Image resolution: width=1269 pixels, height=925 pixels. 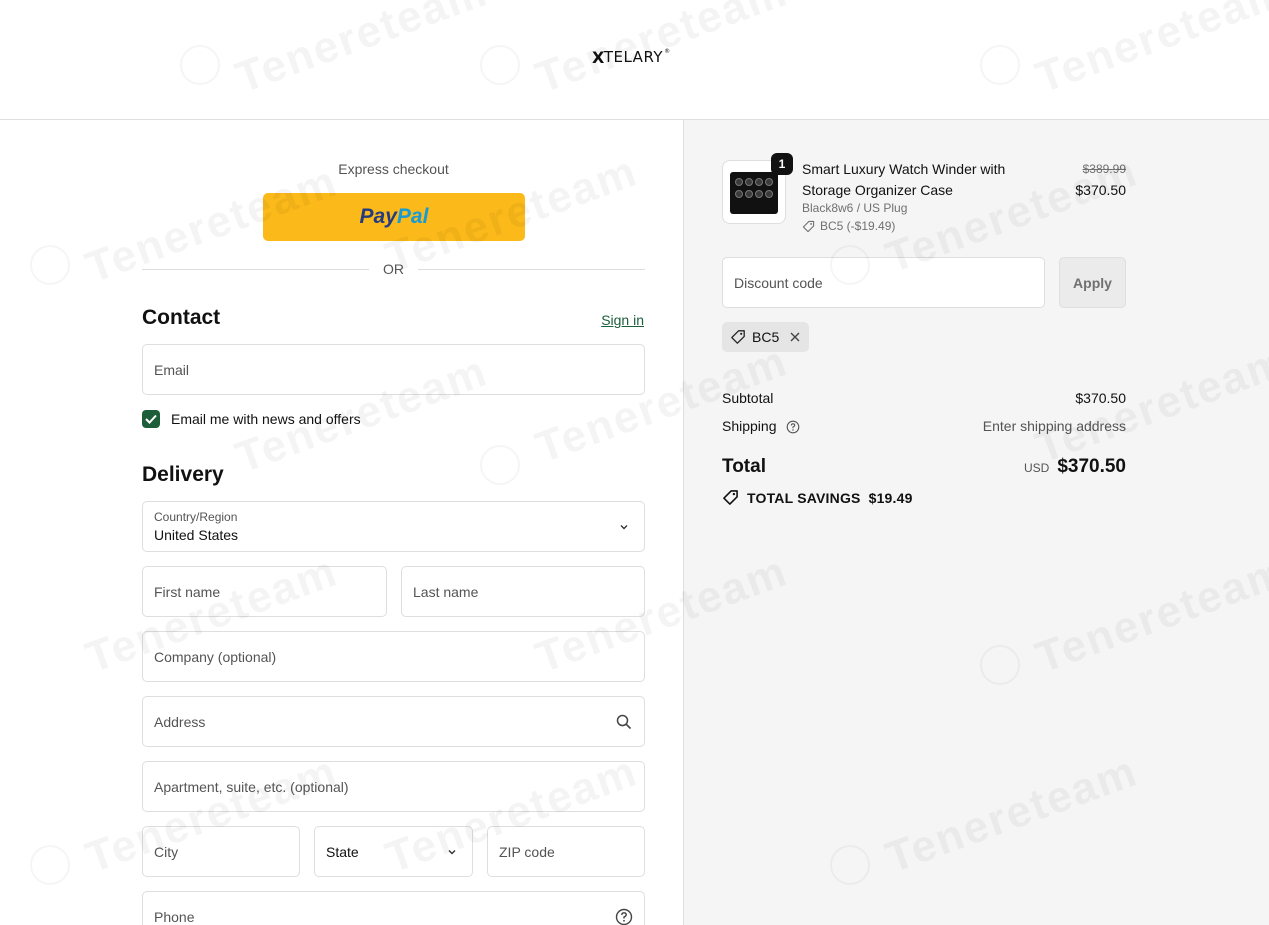 I want to click on subtotal-row: Subtotal $370.50, so click(x=924, y=398).